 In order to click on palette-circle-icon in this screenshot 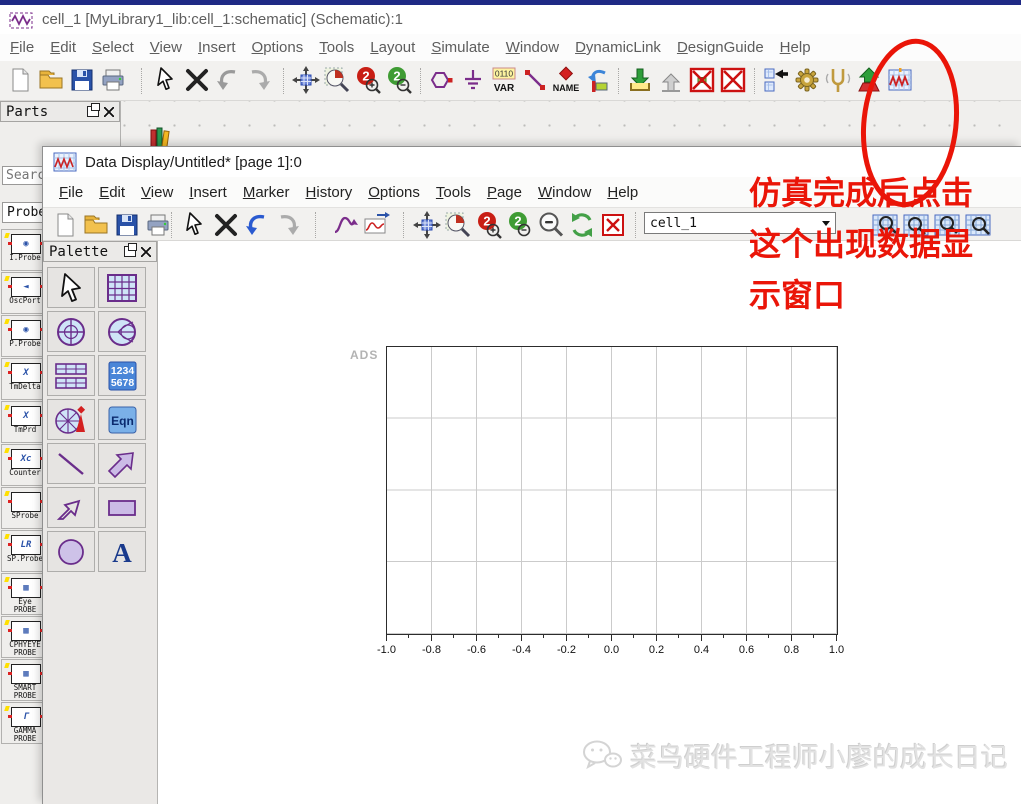, I will do `click(71, 551)`.